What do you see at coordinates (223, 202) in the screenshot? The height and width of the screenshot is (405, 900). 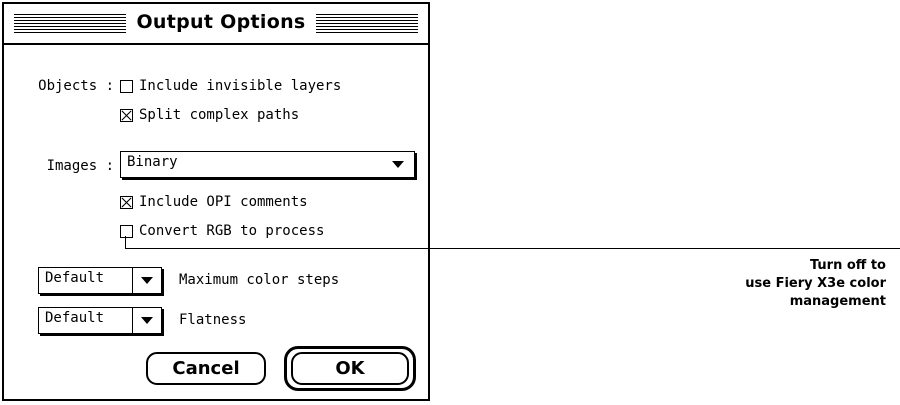 I see `include-opi-comments-label: Include OPI comments` at bounding box center [223, 202].